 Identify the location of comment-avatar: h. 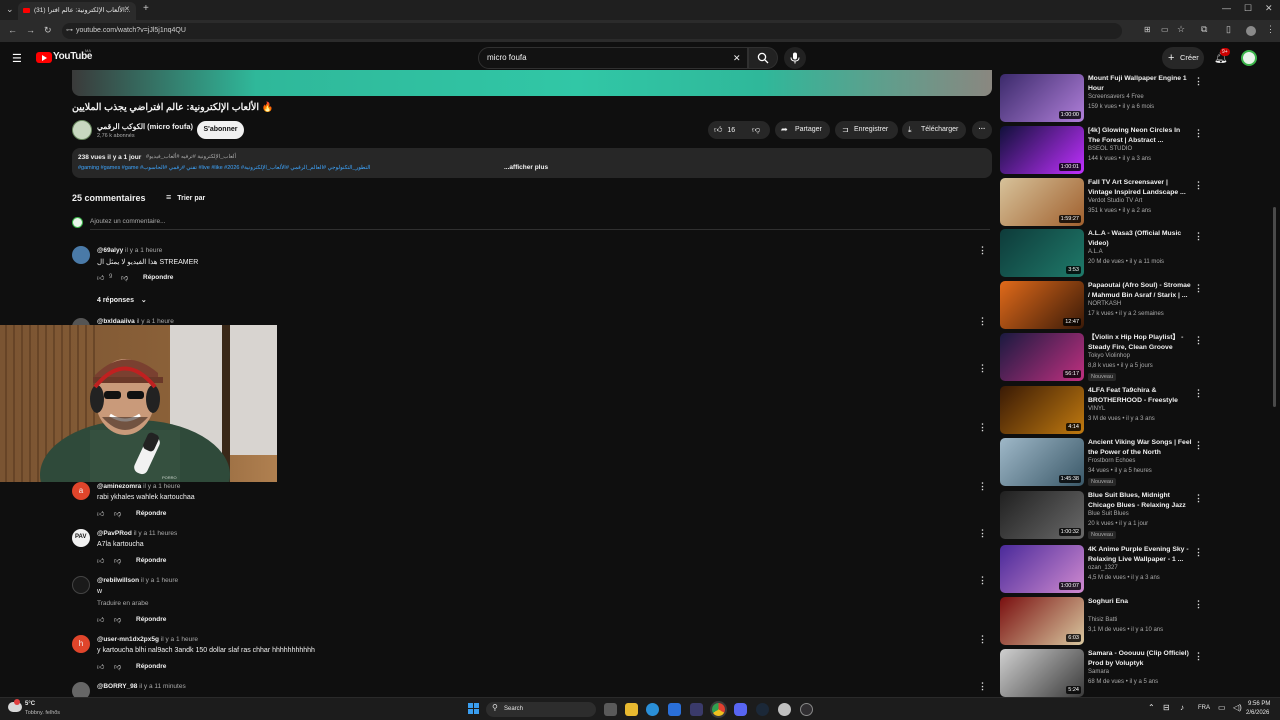
(81, 644).